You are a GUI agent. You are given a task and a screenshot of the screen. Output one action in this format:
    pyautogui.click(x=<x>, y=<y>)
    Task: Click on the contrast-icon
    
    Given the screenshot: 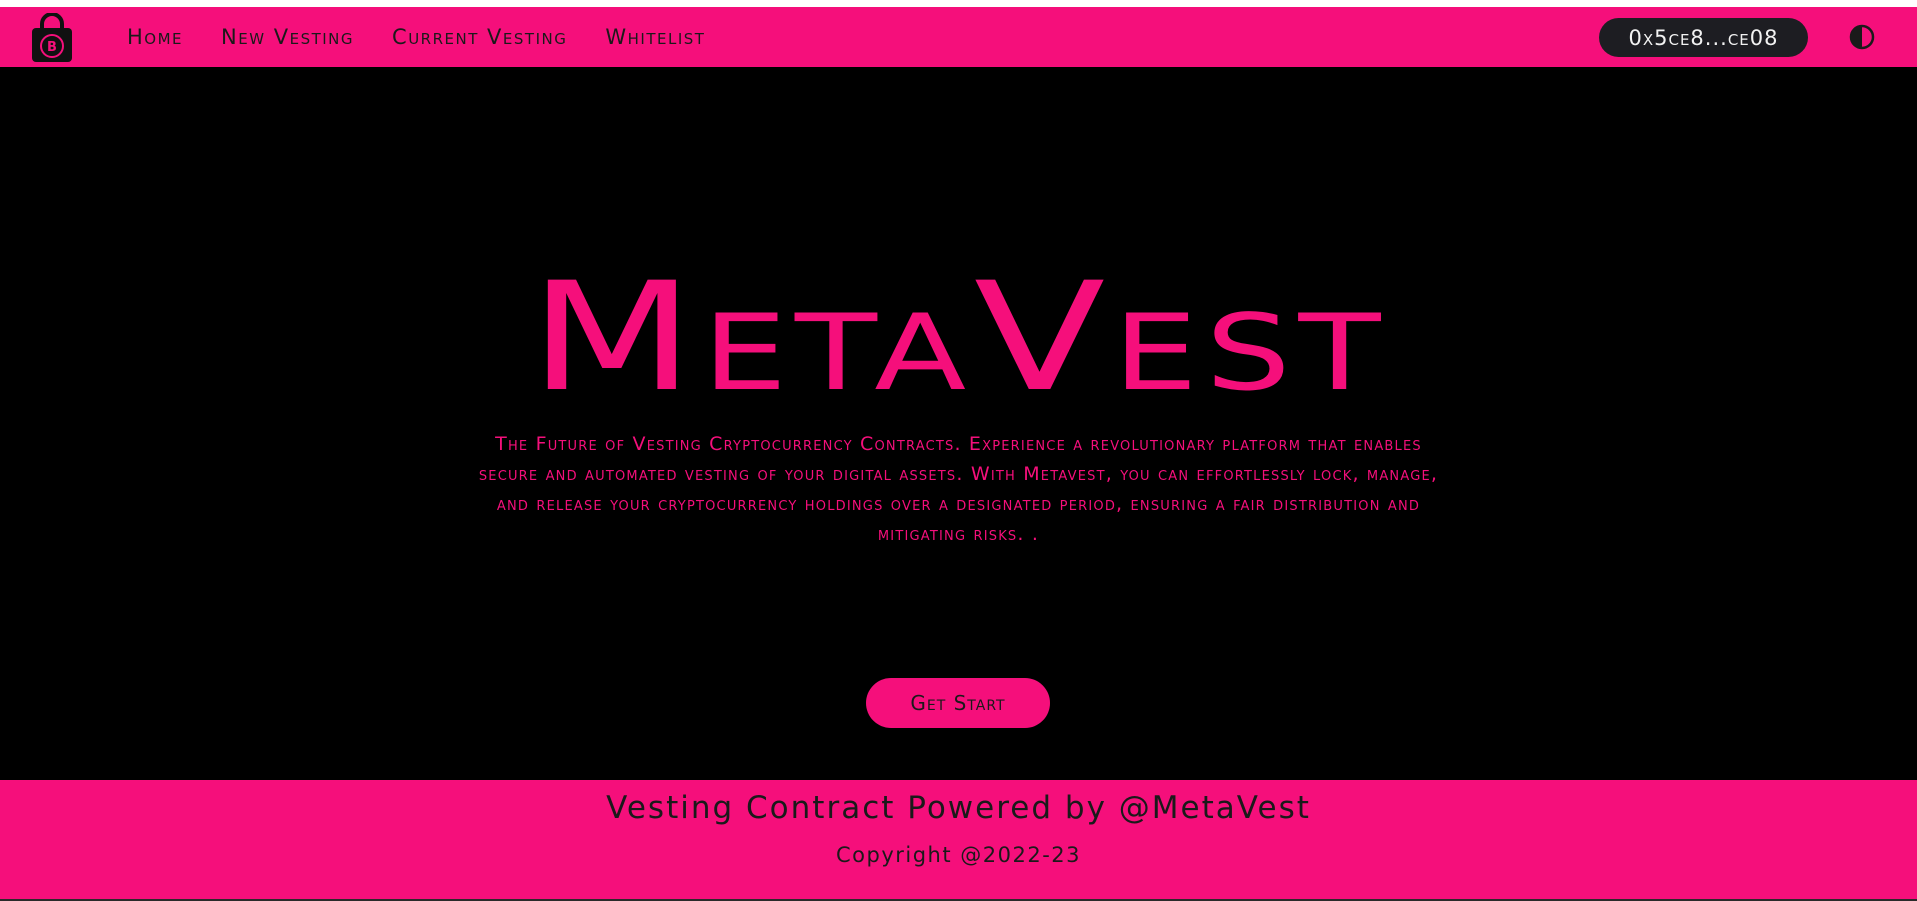 What is the action you would take?
    pyautogui.click(x=1862, y=37)
    